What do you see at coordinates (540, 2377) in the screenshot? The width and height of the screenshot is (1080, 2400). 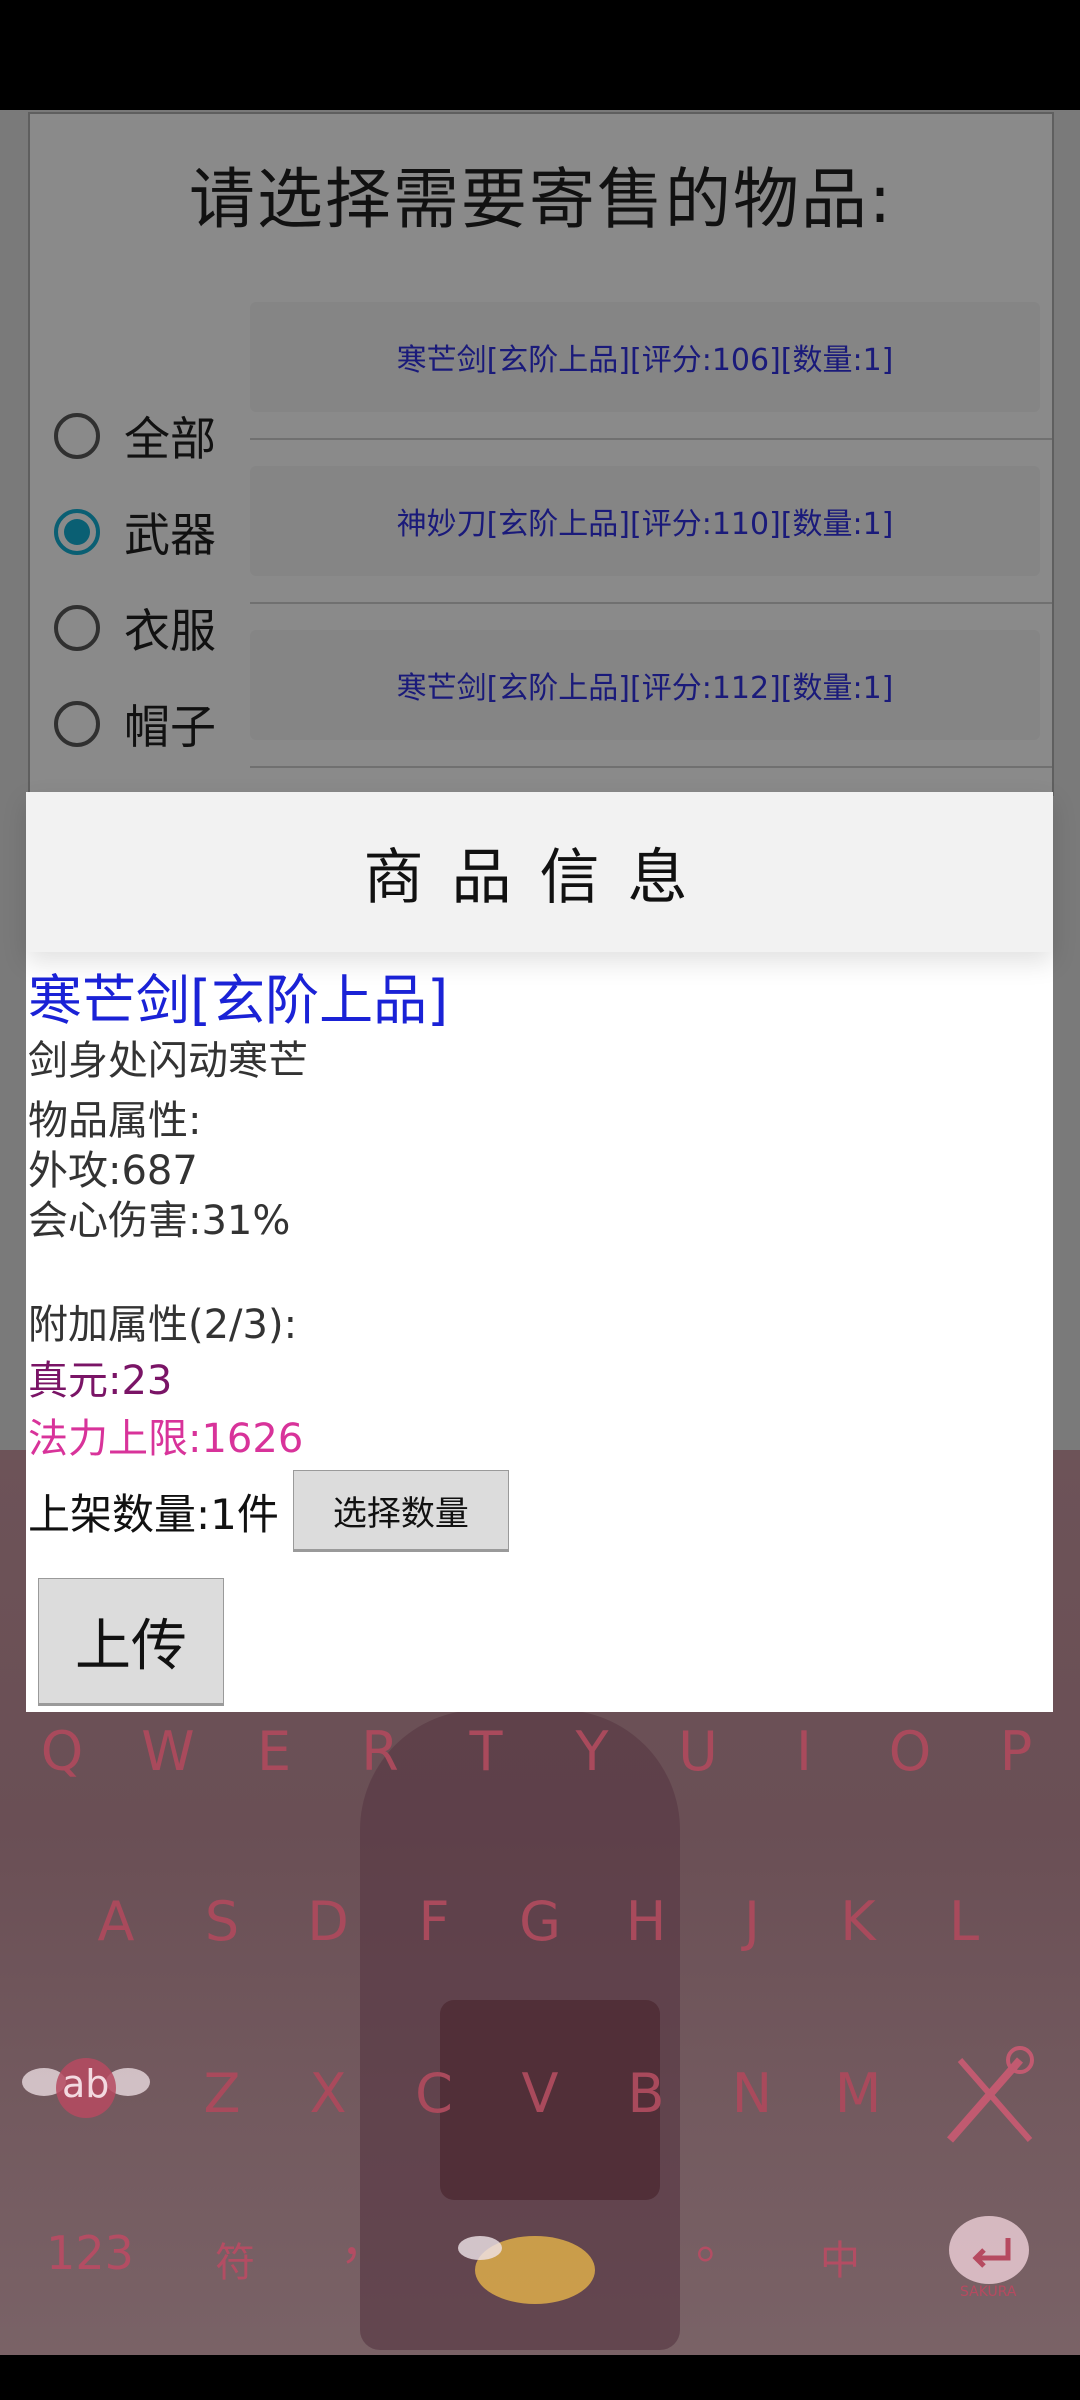 I see `navigation-bar` at bounding box center [540, 2377].